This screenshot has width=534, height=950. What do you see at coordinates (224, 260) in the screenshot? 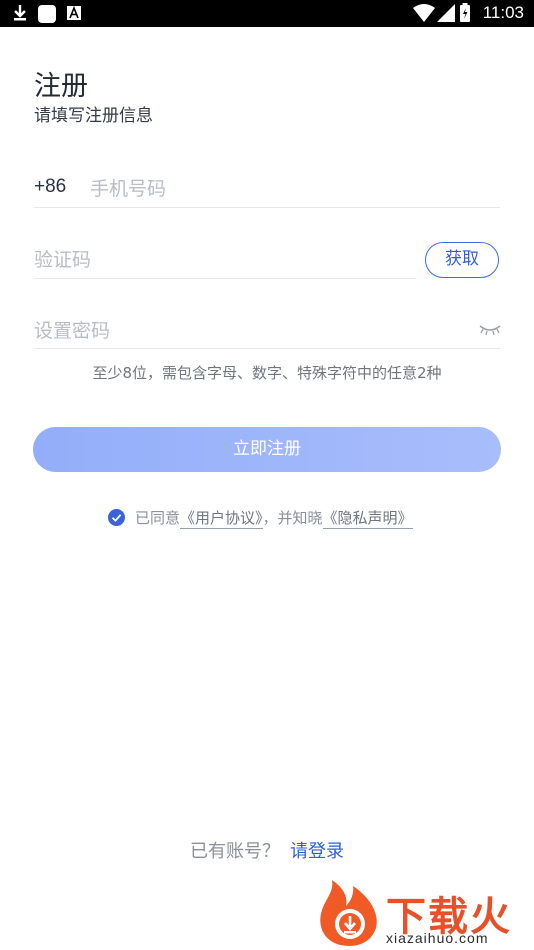
I see `verification-code-input` at bounding box center [224, 260].